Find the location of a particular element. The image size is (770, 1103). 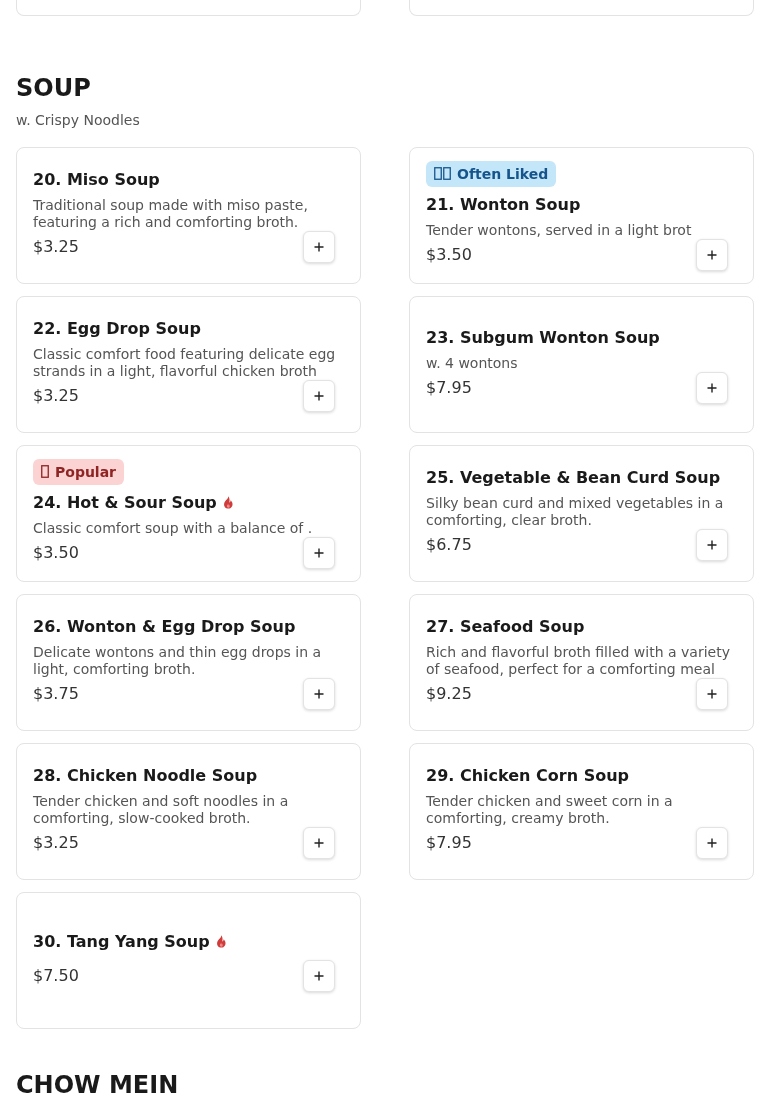

item-name: 20. Miso Soup is located at coordinates (96, 180).